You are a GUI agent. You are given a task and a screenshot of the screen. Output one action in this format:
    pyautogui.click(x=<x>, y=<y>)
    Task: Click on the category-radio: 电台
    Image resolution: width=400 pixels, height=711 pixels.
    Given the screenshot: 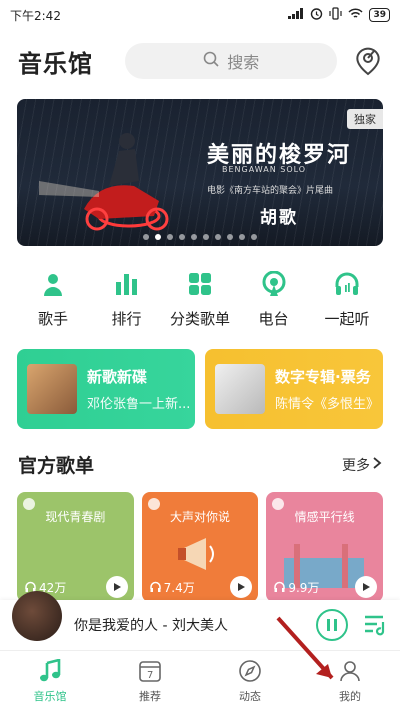 What is the action you would take?
    pyautogui.click(x=274, y=299)
    